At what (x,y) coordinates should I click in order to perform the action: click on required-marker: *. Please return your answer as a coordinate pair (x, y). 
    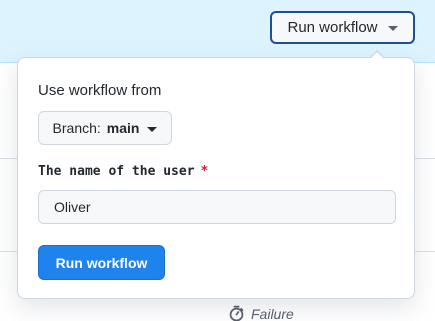
    Looking at the image, I should click on (204, 171).